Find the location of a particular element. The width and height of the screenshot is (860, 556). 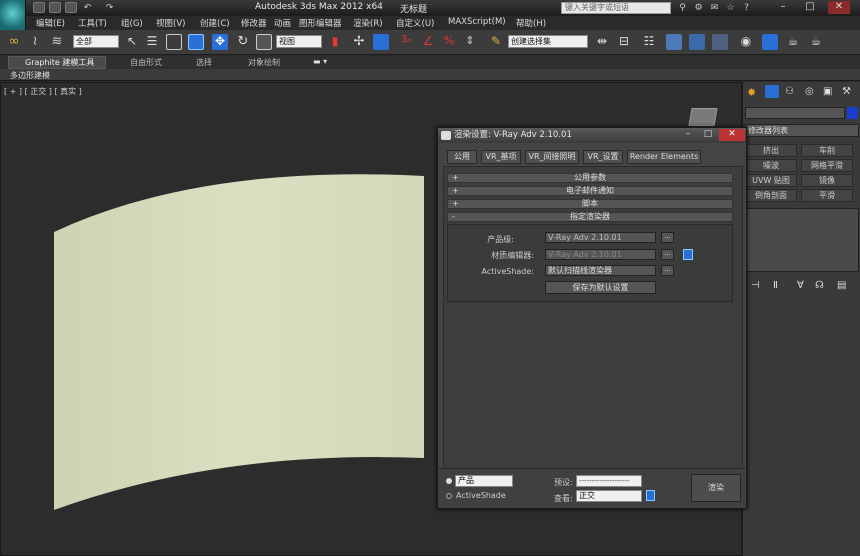

select-scale-icon is located at coordinates (264, 42).